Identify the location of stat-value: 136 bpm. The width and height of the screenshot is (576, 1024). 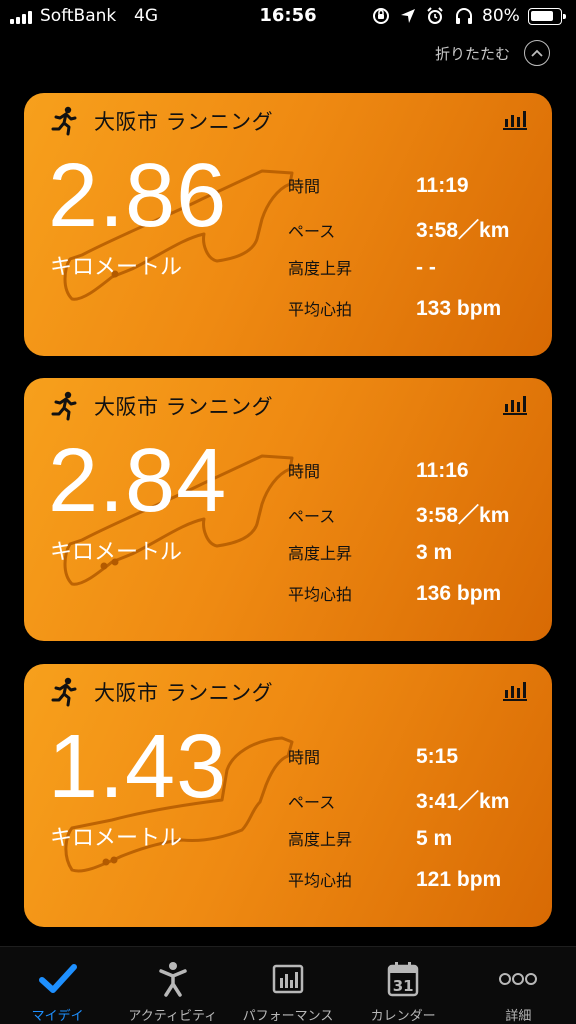
(459, 593).